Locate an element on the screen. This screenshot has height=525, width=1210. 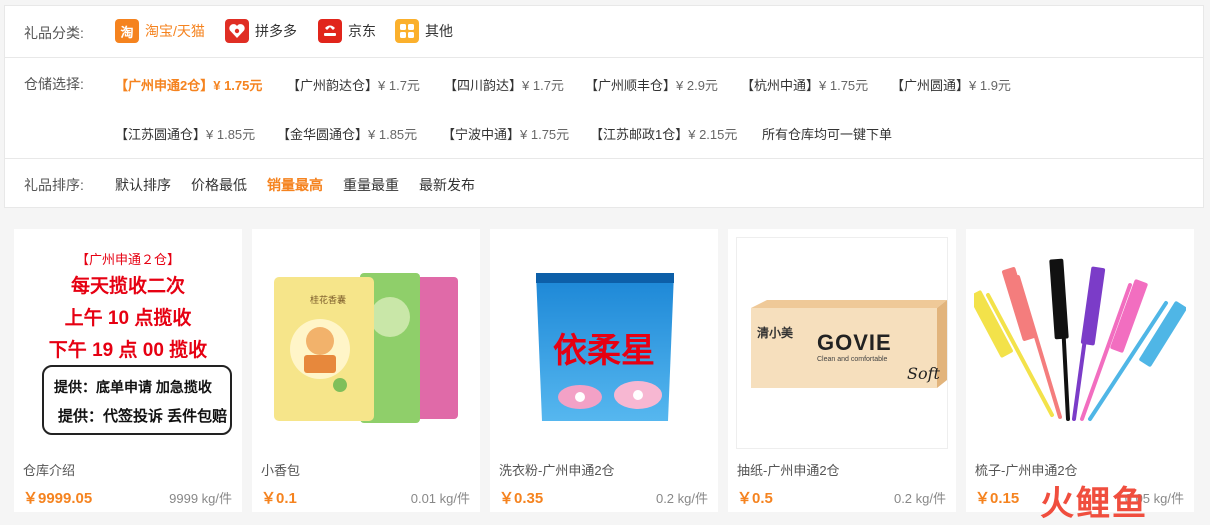
category-jd: 京东 is located at coordinates (347, 31).